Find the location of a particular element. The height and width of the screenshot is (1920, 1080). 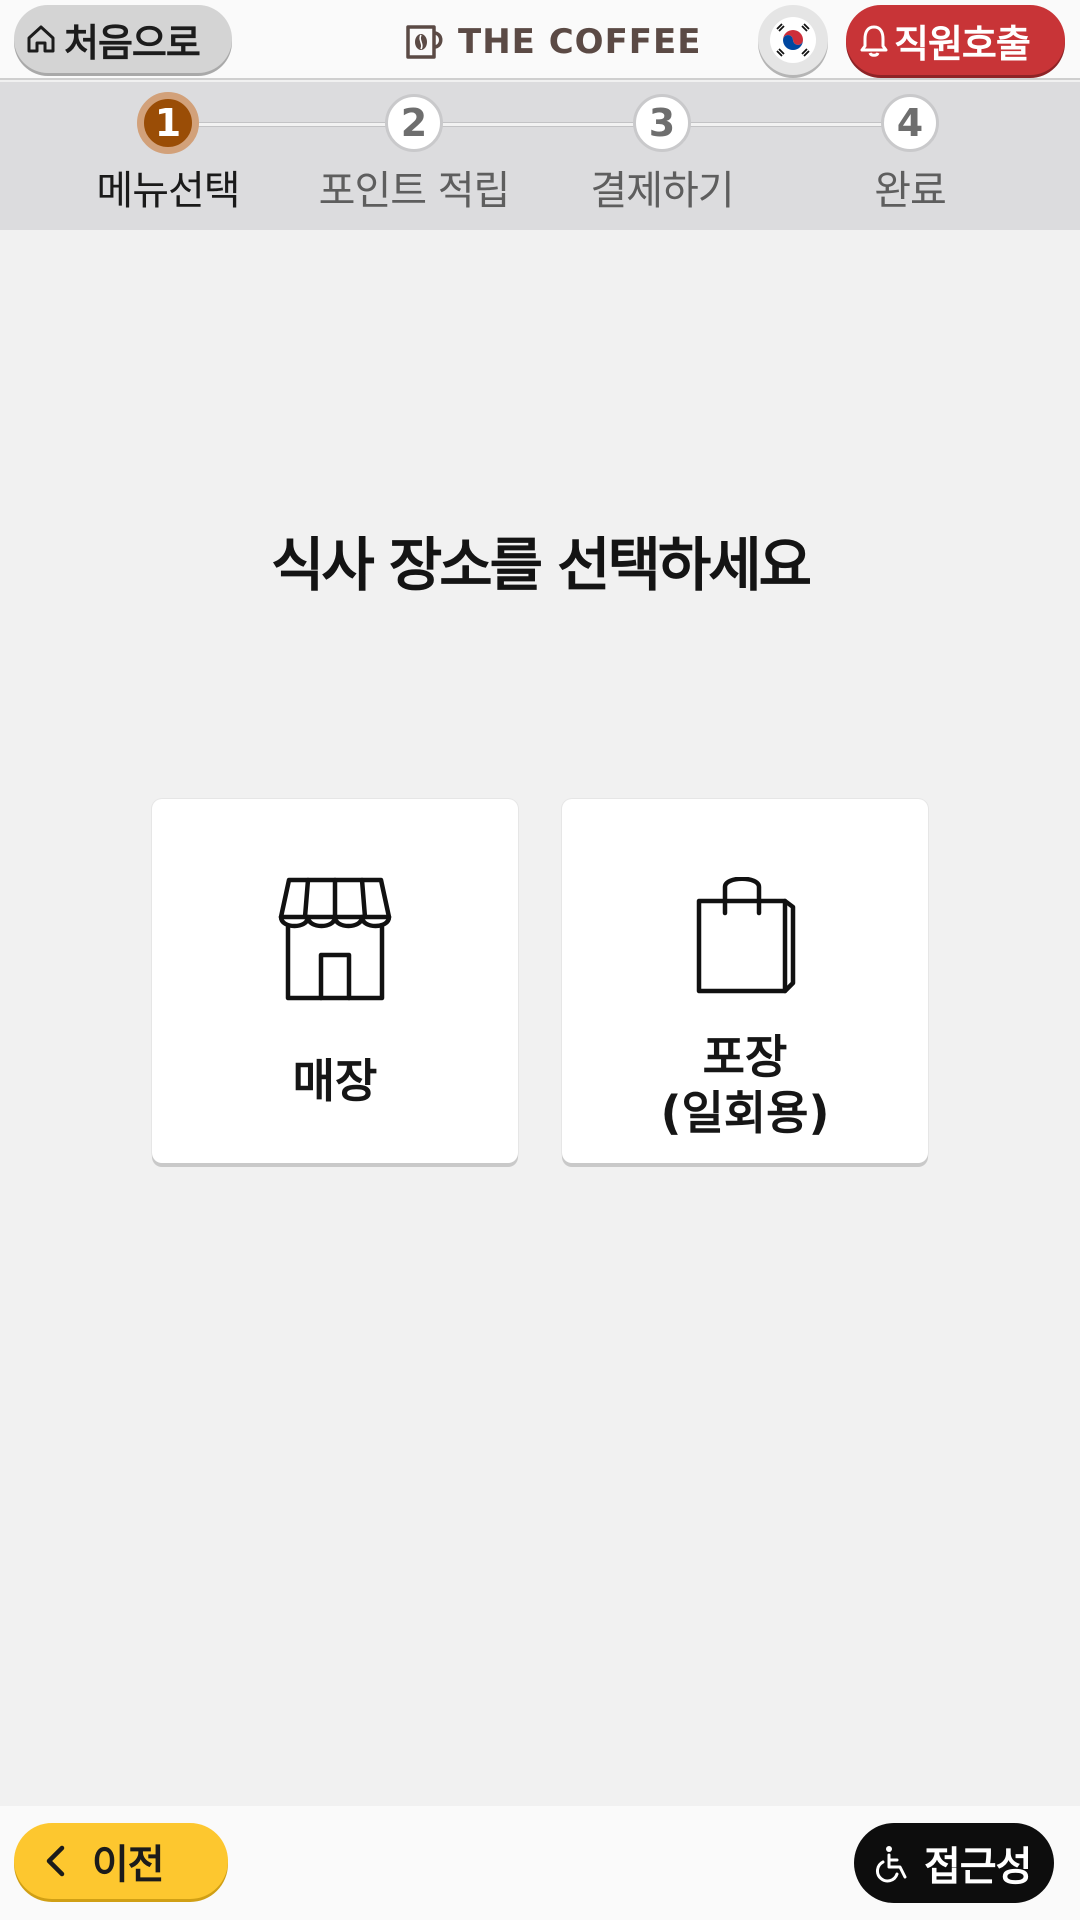

step-label: 결제하기 is located at coordinates (662, 191).